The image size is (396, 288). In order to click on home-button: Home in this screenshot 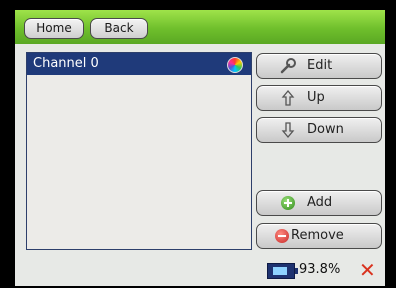, I will do `click(54, 28)`.